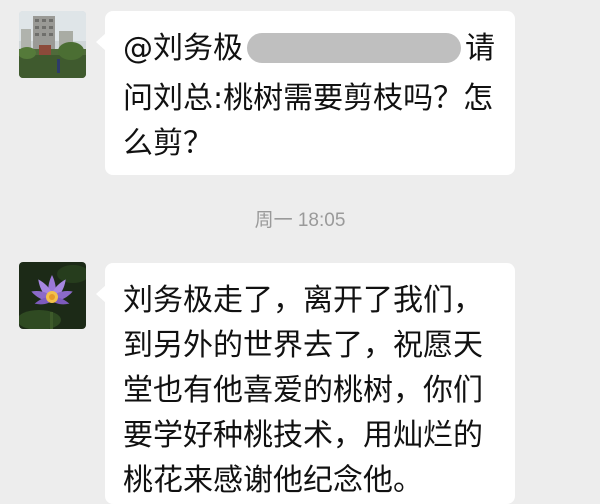 Image resolution: width=600 pixels, height=504 pixels. Describe the element at coordinates (168, 143) in the screenshot. I see `message-line: 么剪？` at that location.